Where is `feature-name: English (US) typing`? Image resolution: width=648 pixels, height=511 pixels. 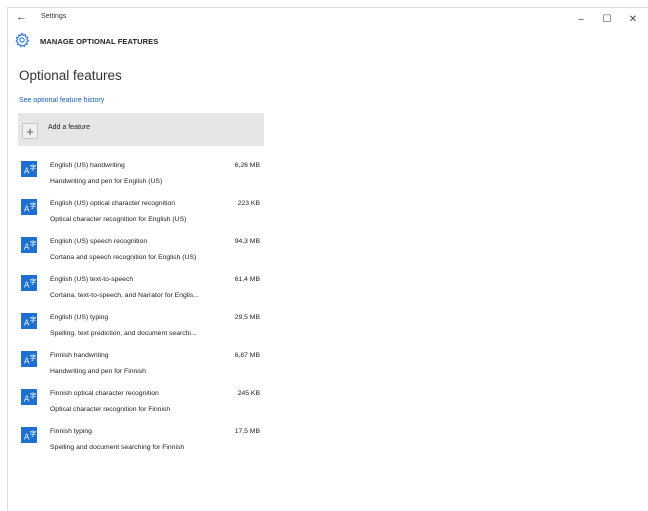
feature-name: English (US) typing is located at coordinates (79, 317).